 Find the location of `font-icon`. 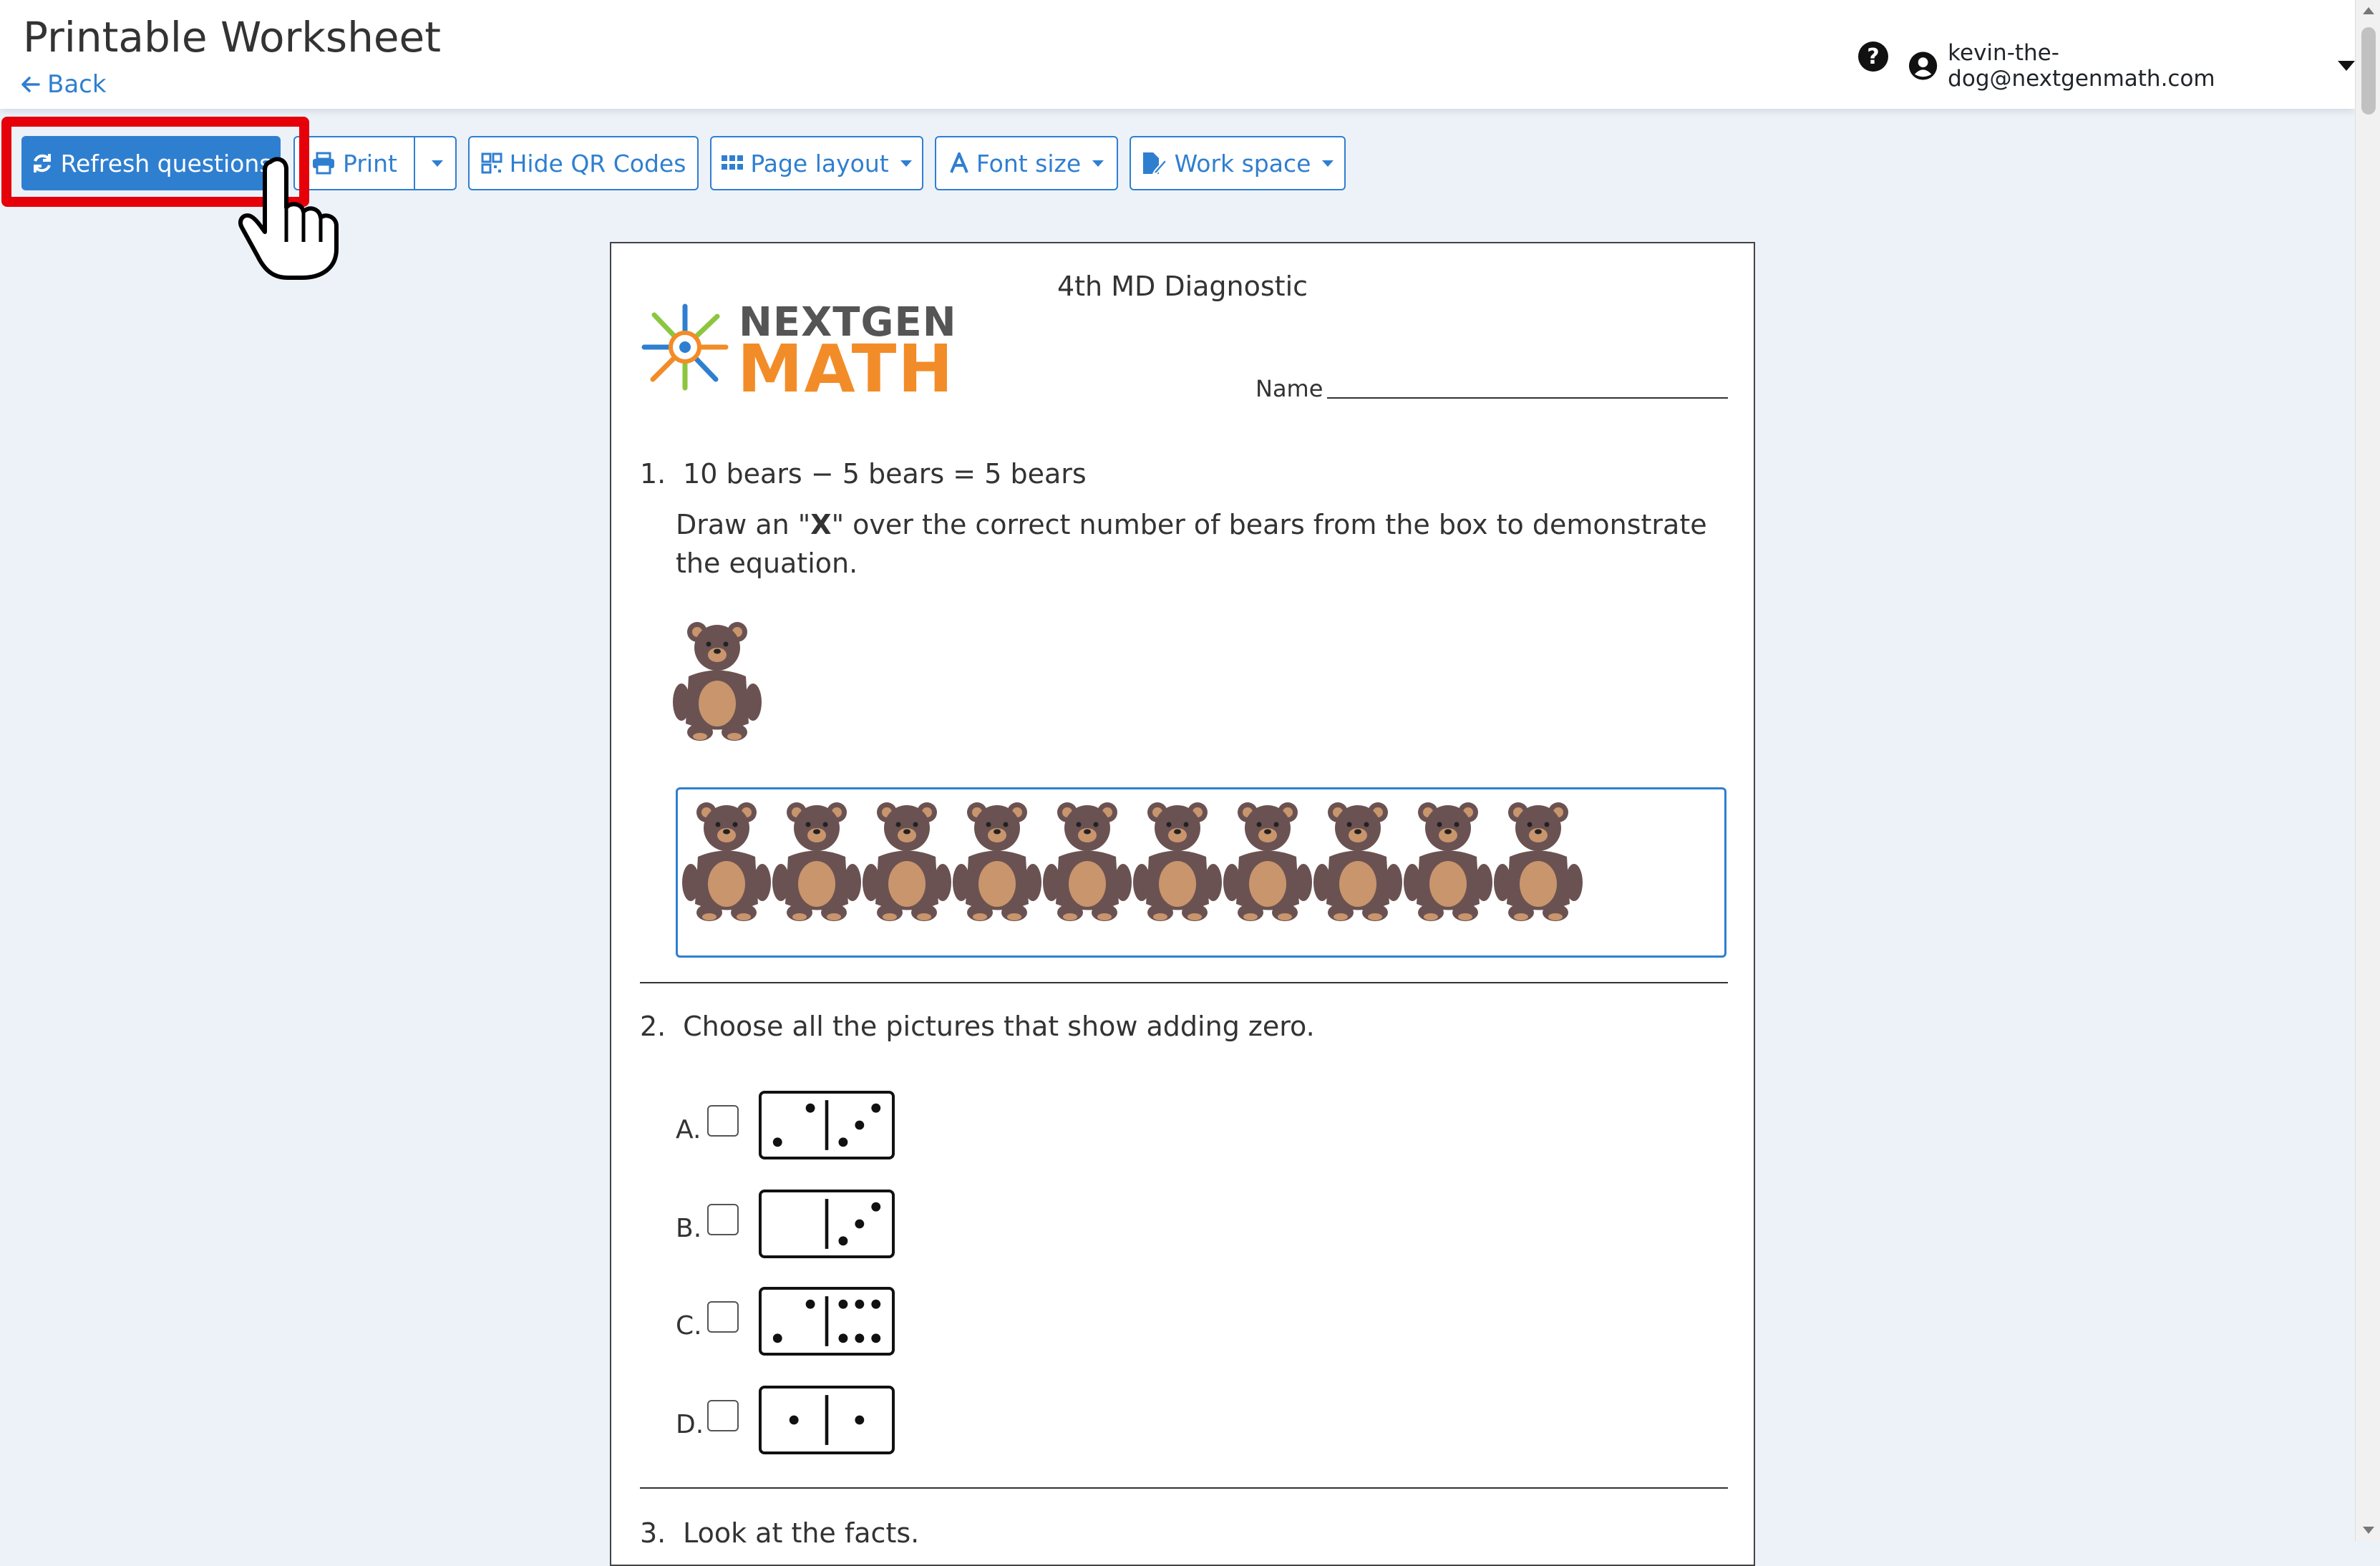

font-icon is located at coordinates (958, 162).